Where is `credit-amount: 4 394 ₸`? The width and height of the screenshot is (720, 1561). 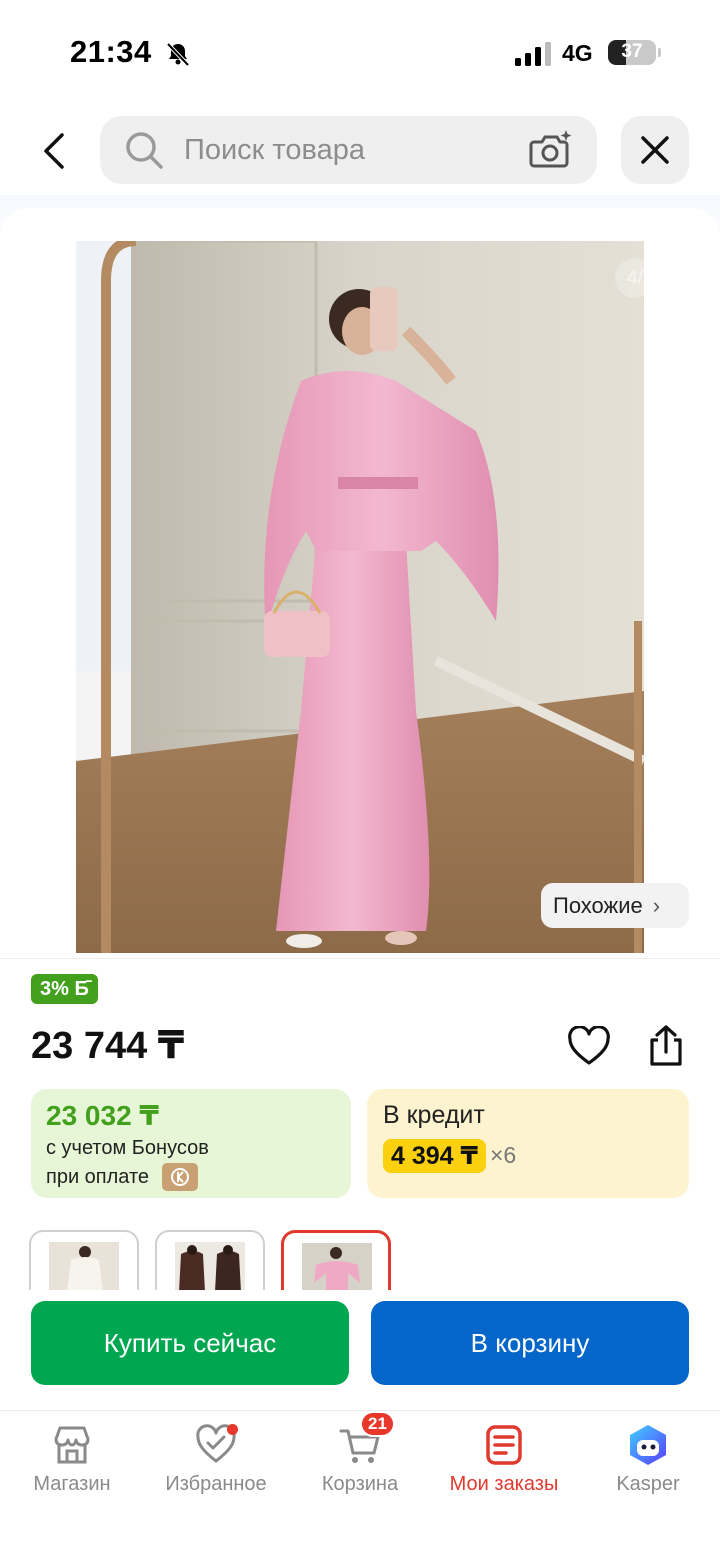 credit-amount: 4 394 ₸ is located at coordinates (434, 1156).